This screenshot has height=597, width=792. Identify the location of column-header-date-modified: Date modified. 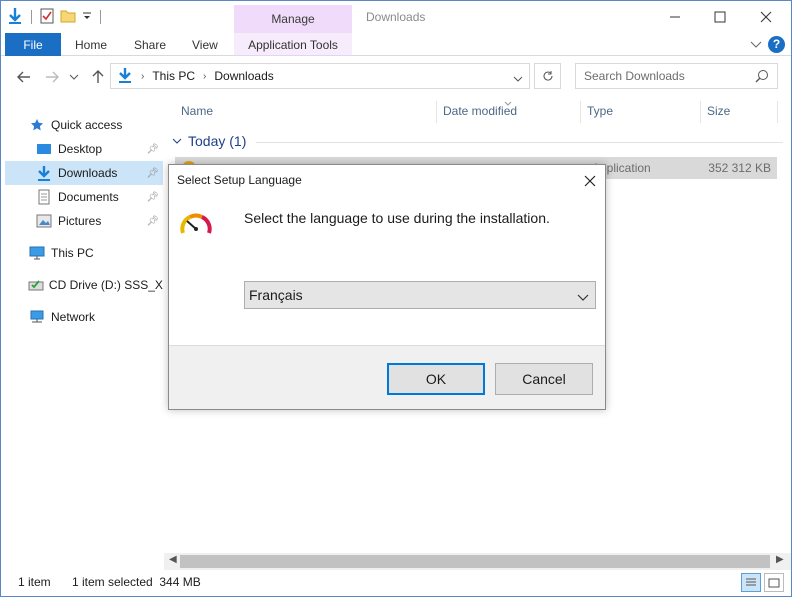
(509, 112).